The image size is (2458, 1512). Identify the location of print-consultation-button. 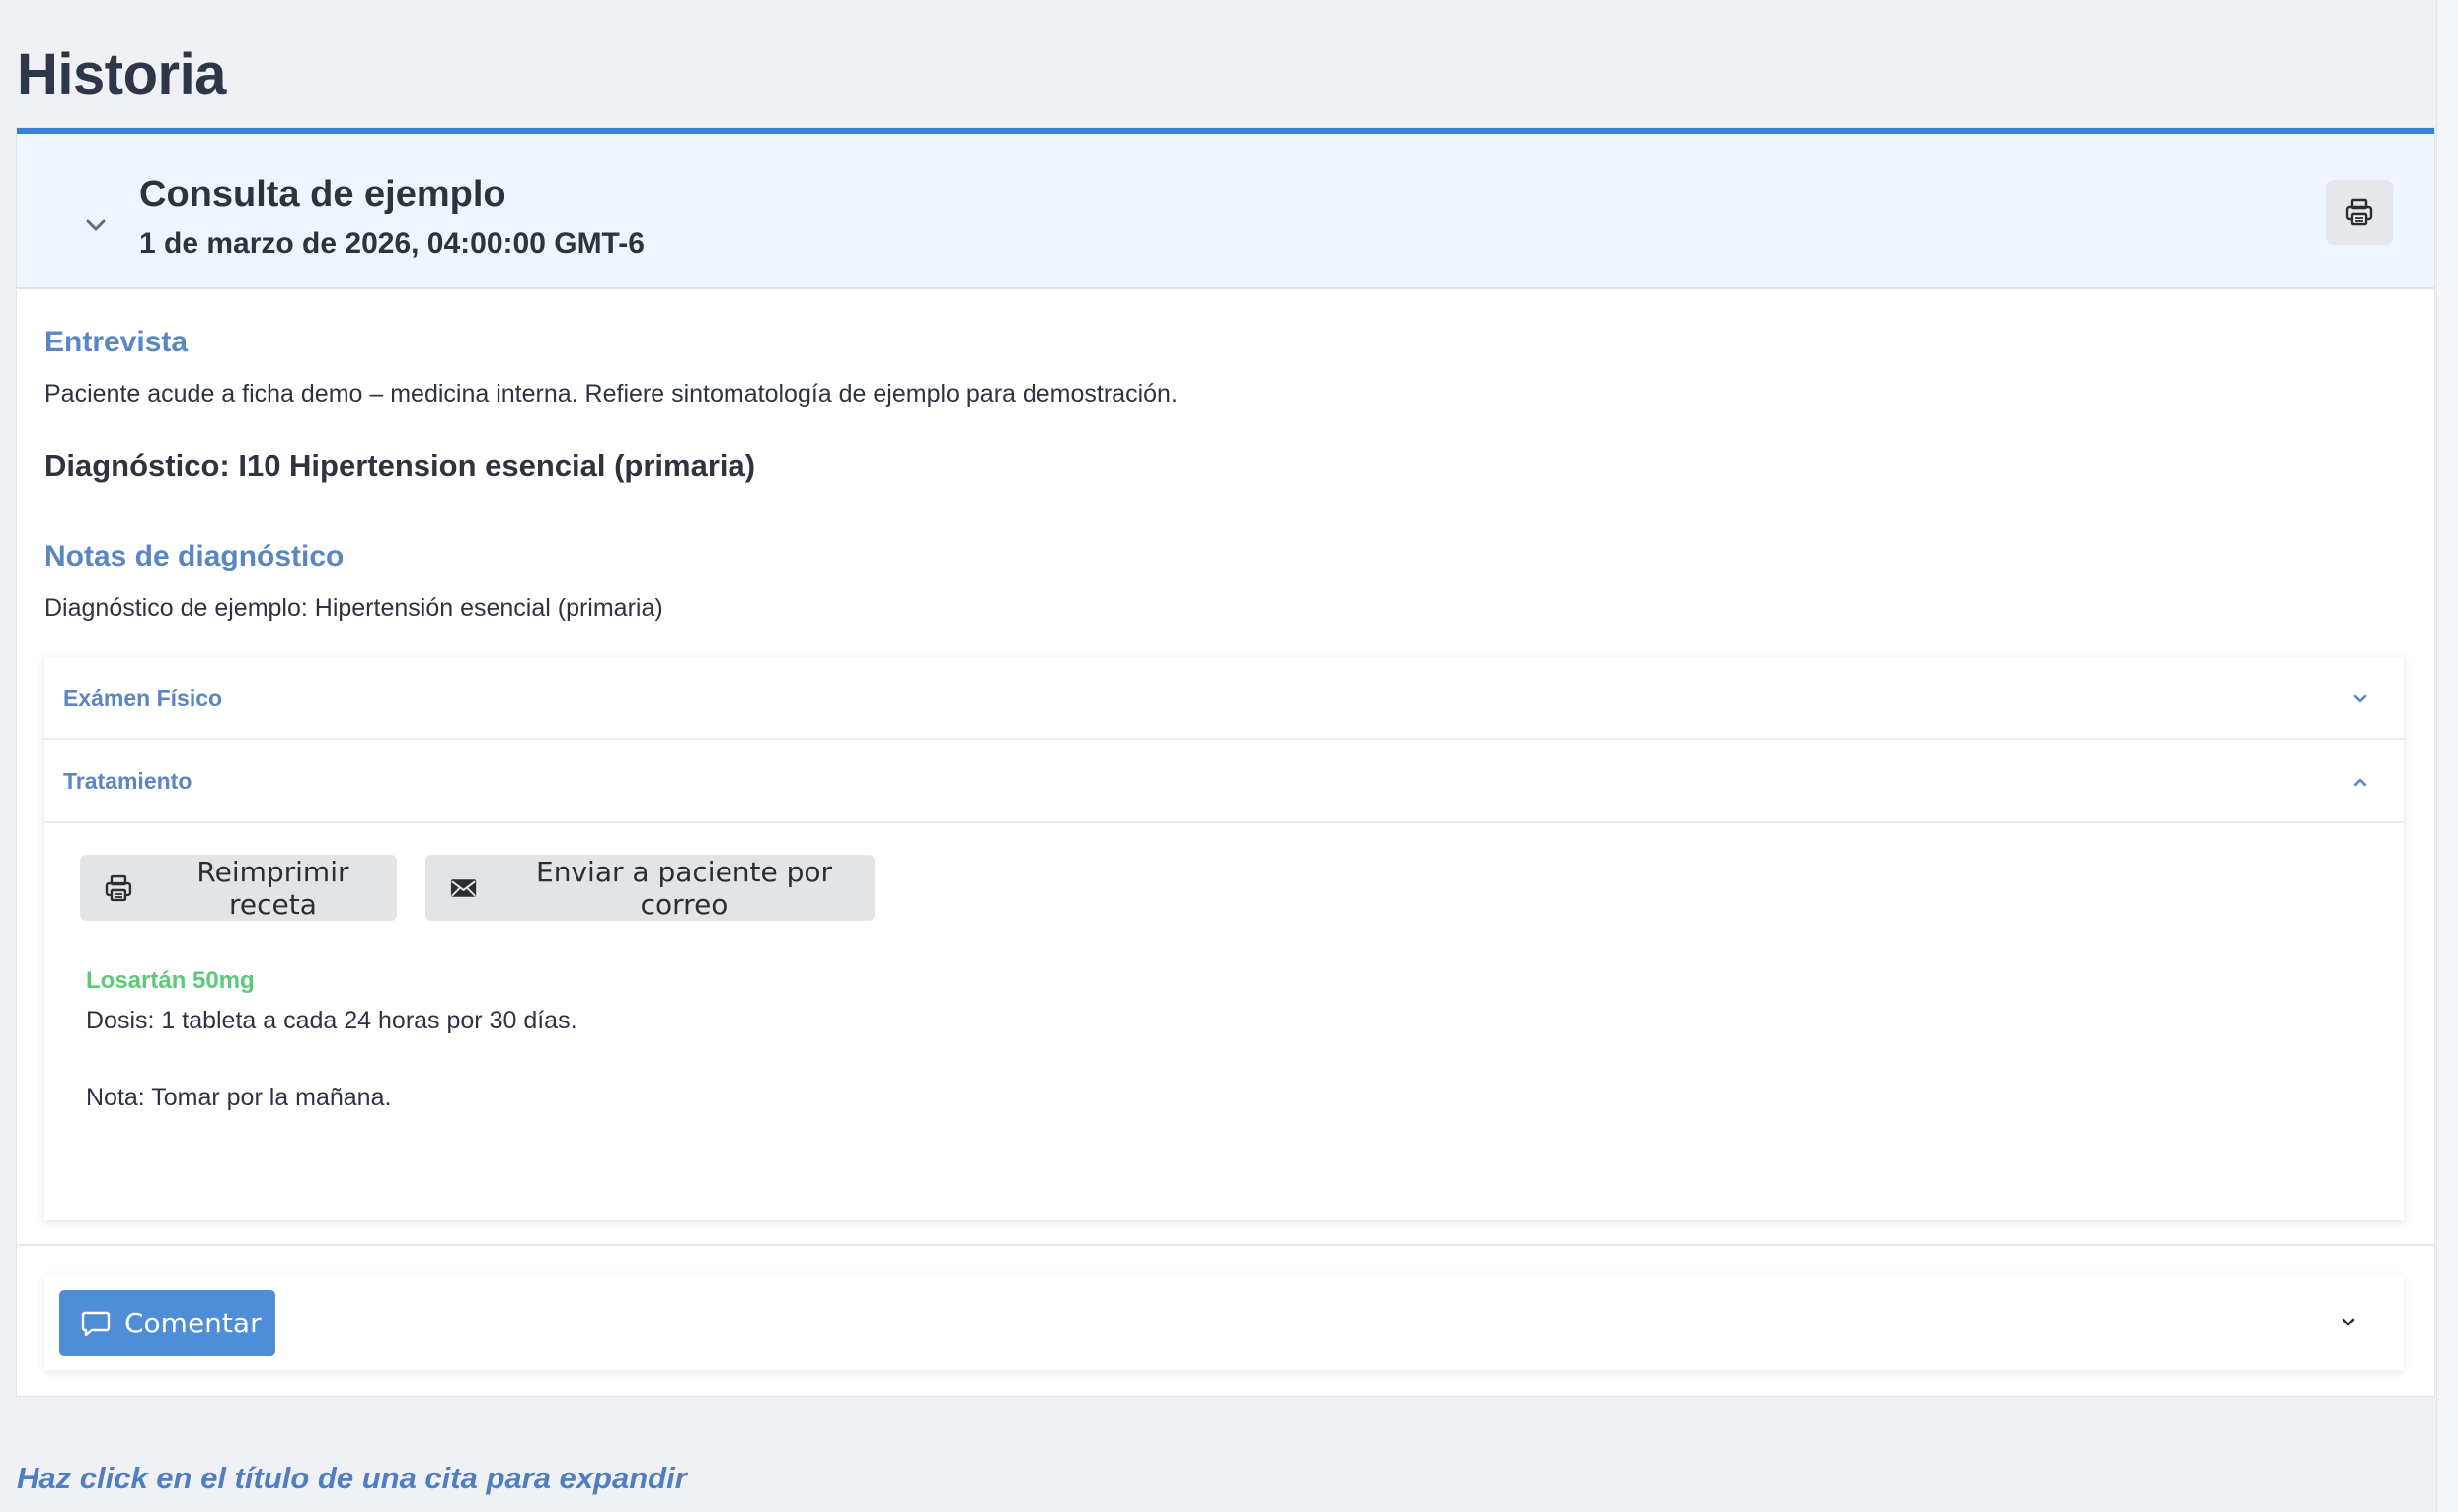
(2359, 212).